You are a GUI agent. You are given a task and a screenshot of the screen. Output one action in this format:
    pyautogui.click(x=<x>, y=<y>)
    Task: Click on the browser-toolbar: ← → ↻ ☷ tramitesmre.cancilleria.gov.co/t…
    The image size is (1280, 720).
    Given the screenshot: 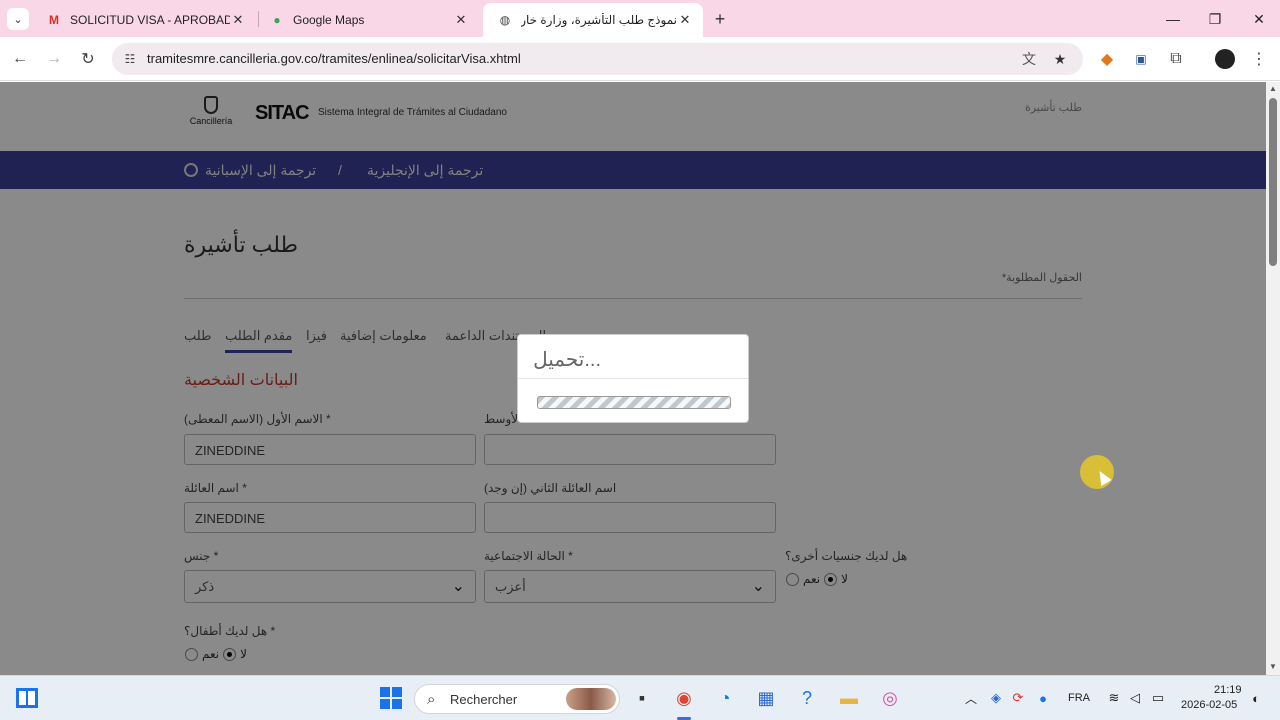 What is the action you would take?
    pyautogui.click(x=640, y=59)
    